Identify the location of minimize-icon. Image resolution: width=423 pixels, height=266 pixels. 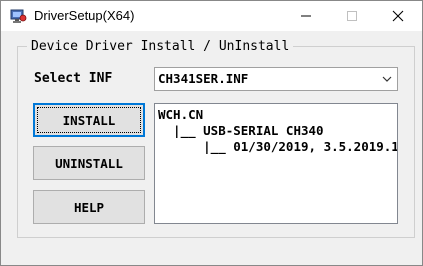
(306, 16).